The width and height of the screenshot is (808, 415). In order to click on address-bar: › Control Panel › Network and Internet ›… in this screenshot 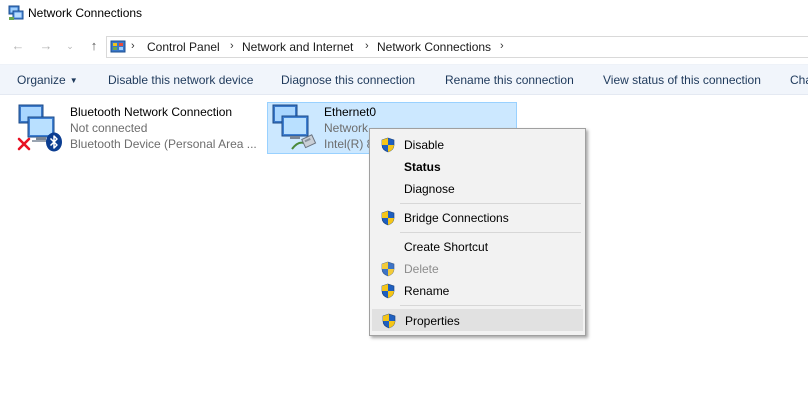, I will do `click(457, 47)`.